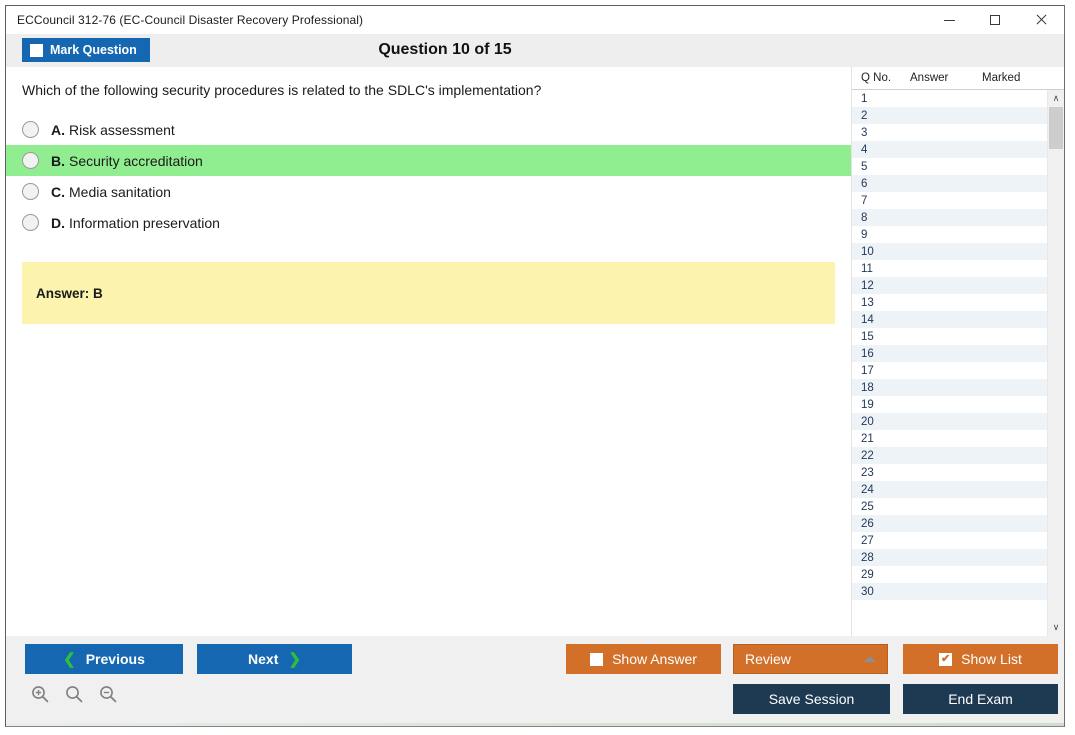 The width and height of the screenshot is (1075, 735). I want to click on question-list-cell-qno: 15, so click(867, 336).